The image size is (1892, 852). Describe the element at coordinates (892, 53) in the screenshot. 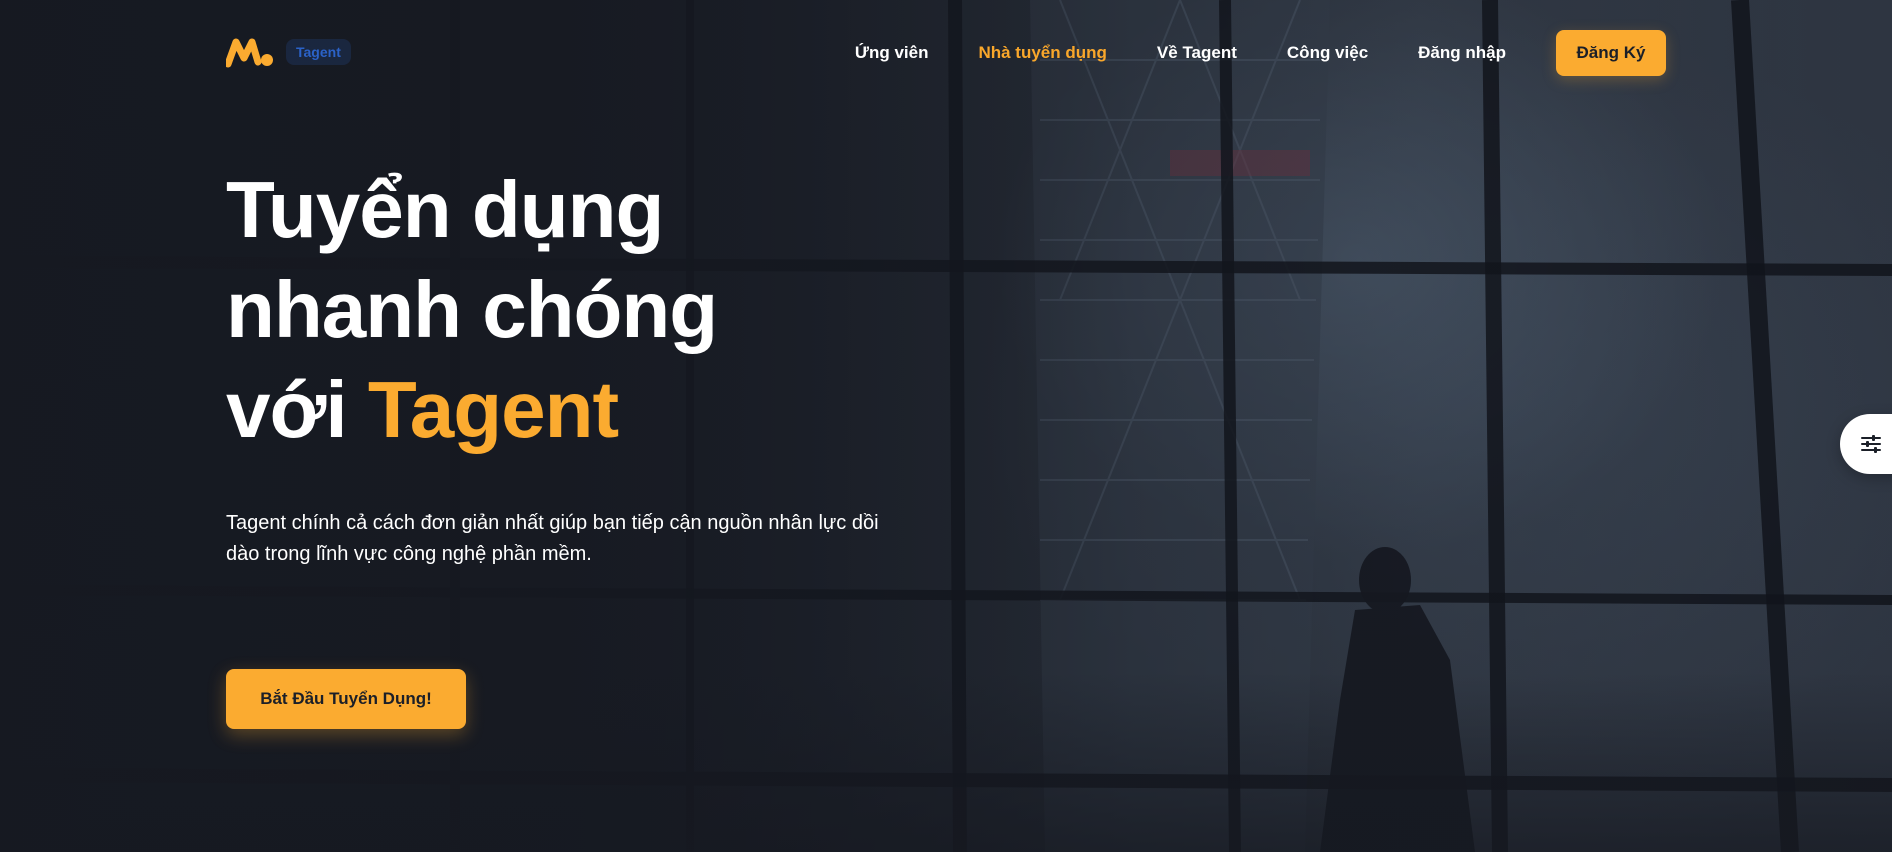

I see `nav-candidates-link: Ứng viên` at that location.